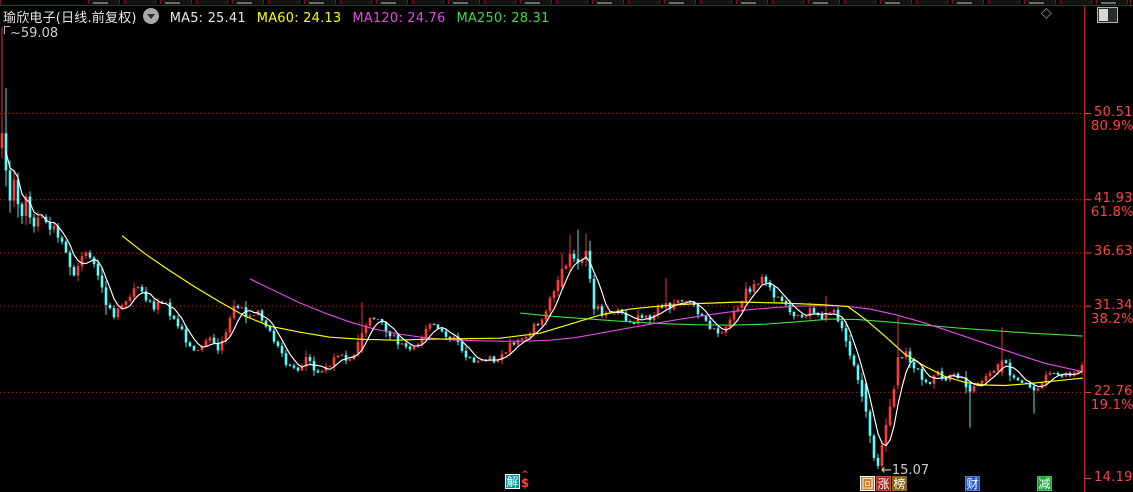 This screenshot has height=492, width=1133. What do you see at coordinates (972, 483) in the screenshot?
I see `event-marker-cai: 财` at bounding box center [972, 483].